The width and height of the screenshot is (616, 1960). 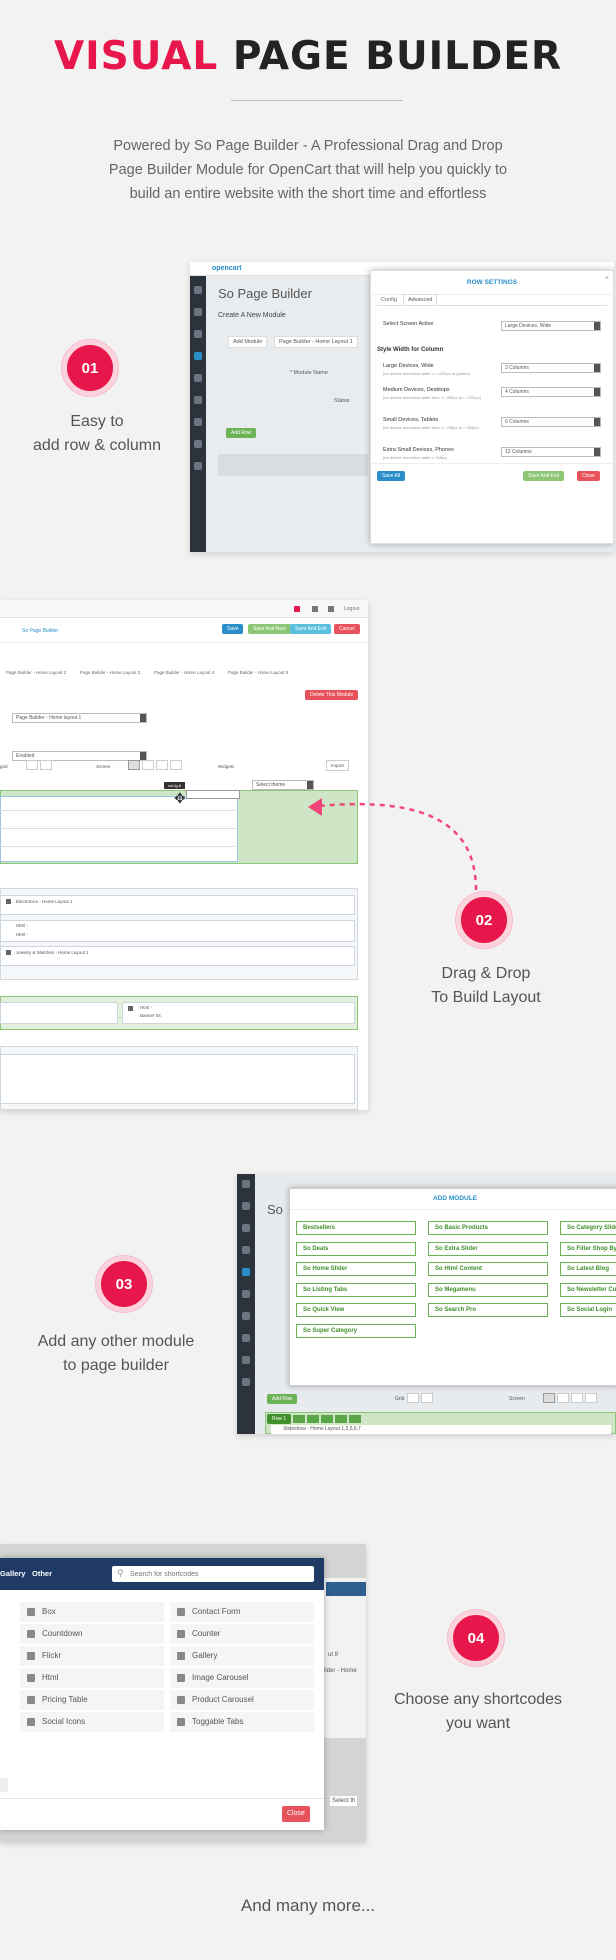 I want to click on menu-icon, so click(x=246, y=1184).